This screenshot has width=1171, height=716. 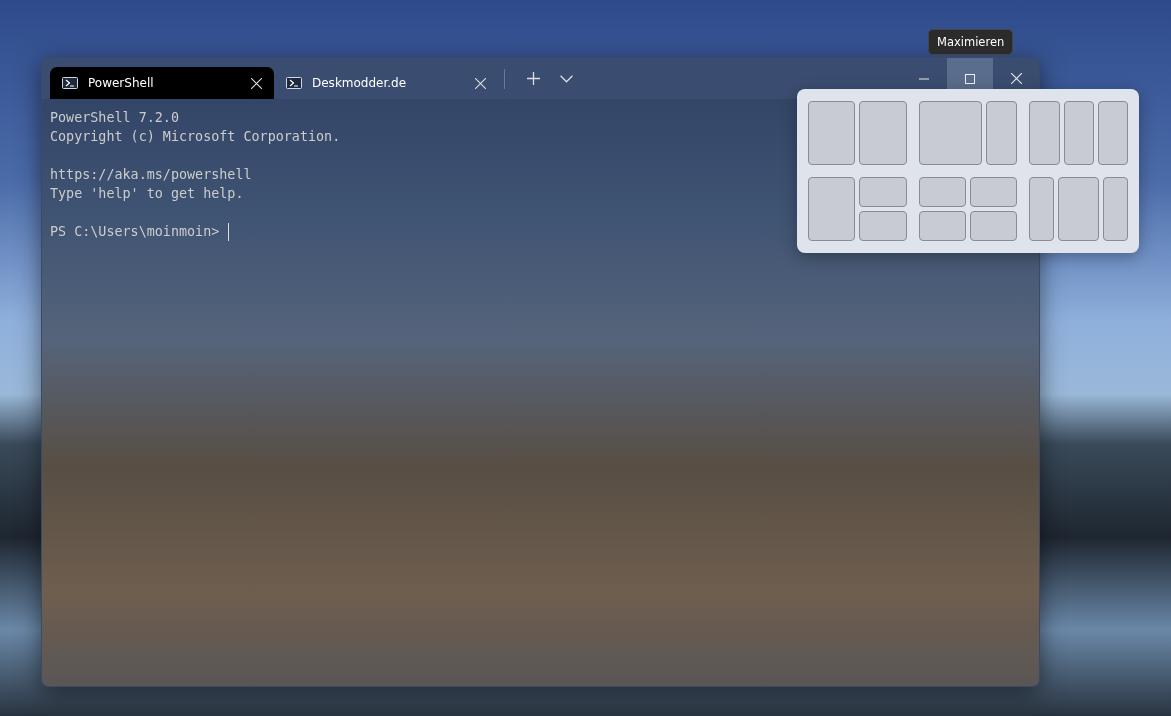 I want to click on tab: PowerShell, so click(x=162, y=83).